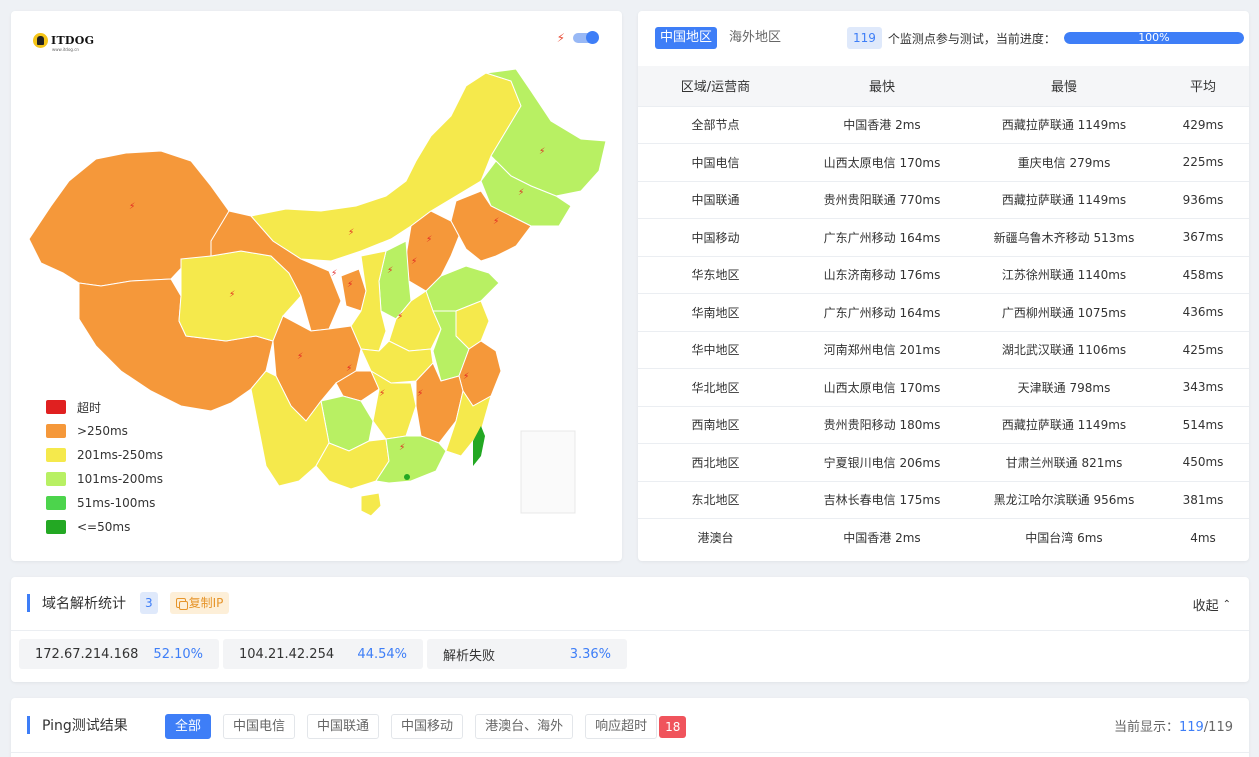 The image size is (1259, 757). What do you see at coordinates (1064, 537) in the screenshot?
I see `cell-slowest: 中国台湾 6ms` at bounding box center [1064, 537].